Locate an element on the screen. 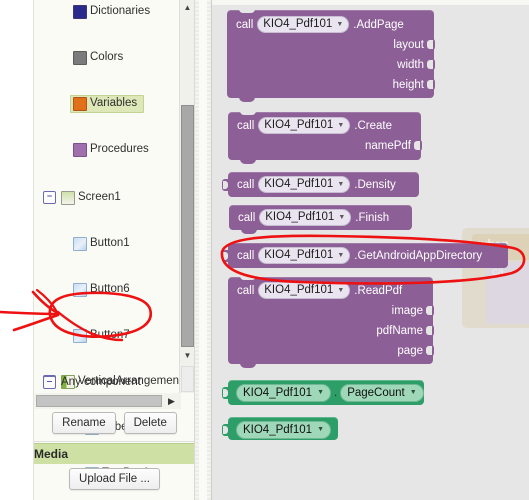 The image size is (529, 500). scrollbar-corner is located at coordinates (187, 379).